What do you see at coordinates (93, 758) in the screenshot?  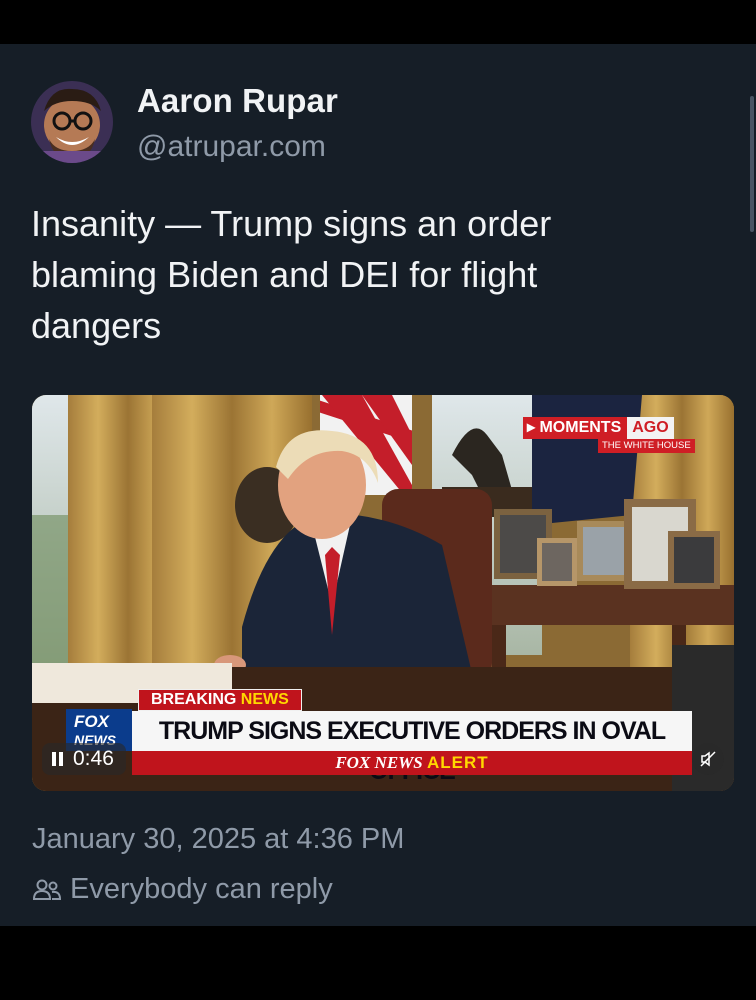 I see `video-duration: 0:46` at bounding box center [93, 758].